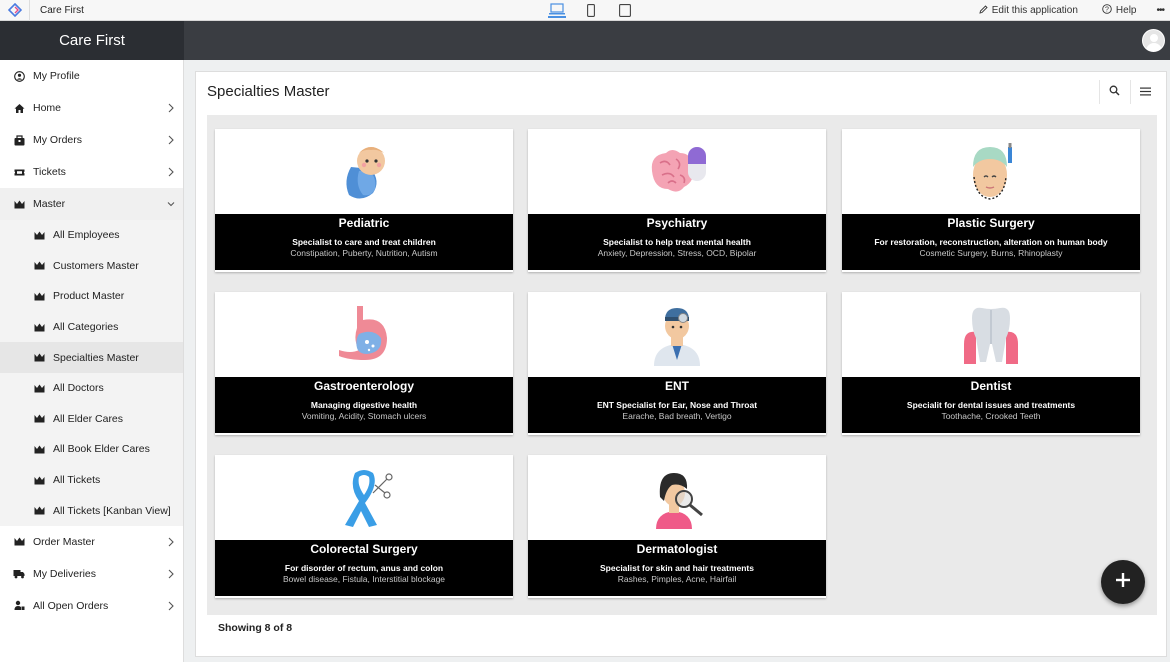  I want to click on sidebar-item-label: All Elder Cares, so click(88, 418).